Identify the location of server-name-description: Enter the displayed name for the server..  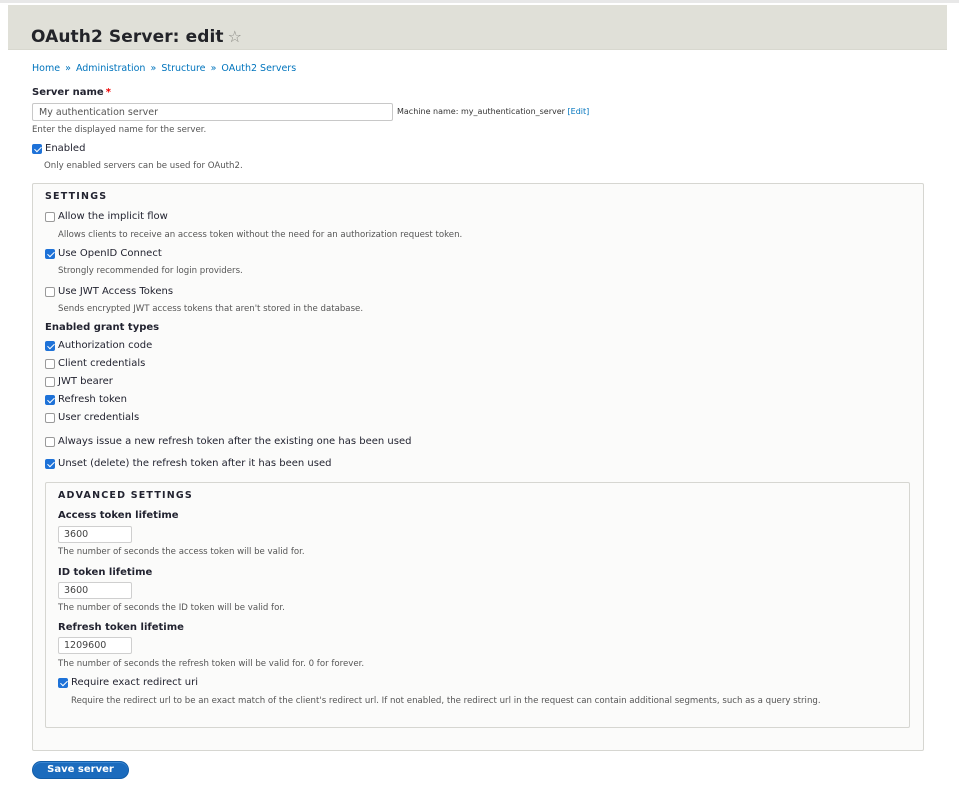
(119, 130).